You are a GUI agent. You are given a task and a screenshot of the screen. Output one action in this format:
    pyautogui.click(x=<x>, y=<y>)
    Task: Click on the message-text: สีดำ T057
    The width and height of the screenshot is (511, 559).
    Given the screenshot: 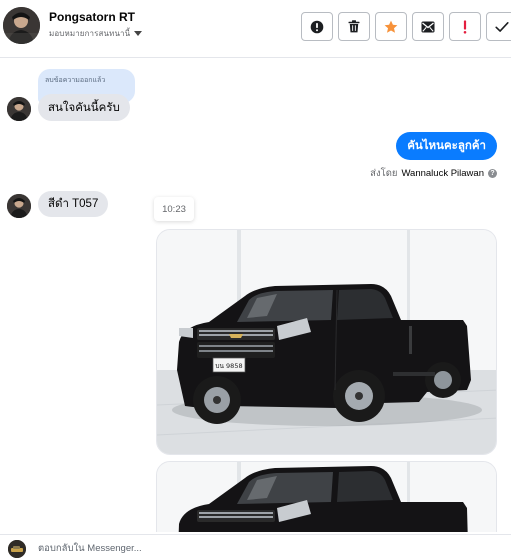 What is the action you would take?
    pyautogui.click(x=73, y=204)
    